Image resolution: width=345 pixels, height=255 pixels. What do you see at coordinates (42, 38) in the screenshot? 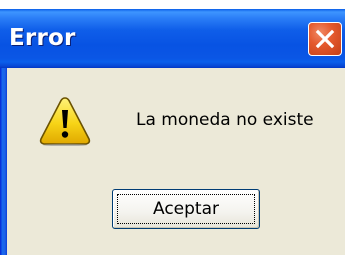
I see `dialog-title: Error` at bounding box center [42, 38].